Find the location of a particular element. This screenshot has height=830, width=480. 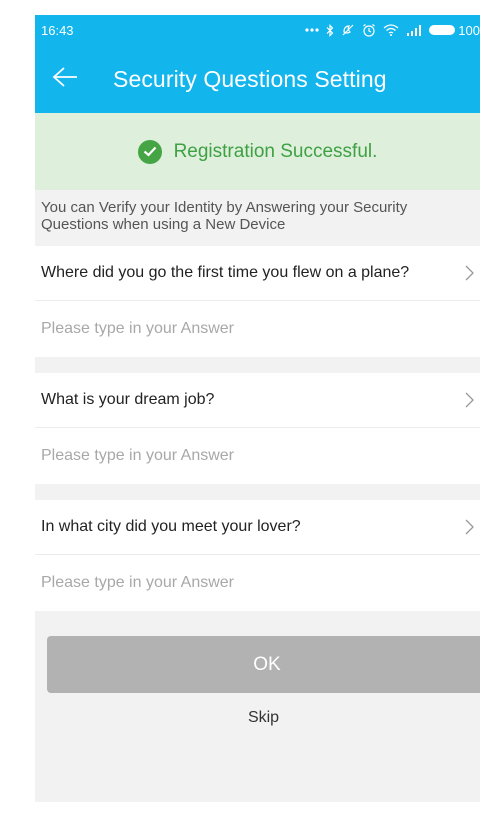

status-bar: 16:43 100 is located at coordinates (257, 30).